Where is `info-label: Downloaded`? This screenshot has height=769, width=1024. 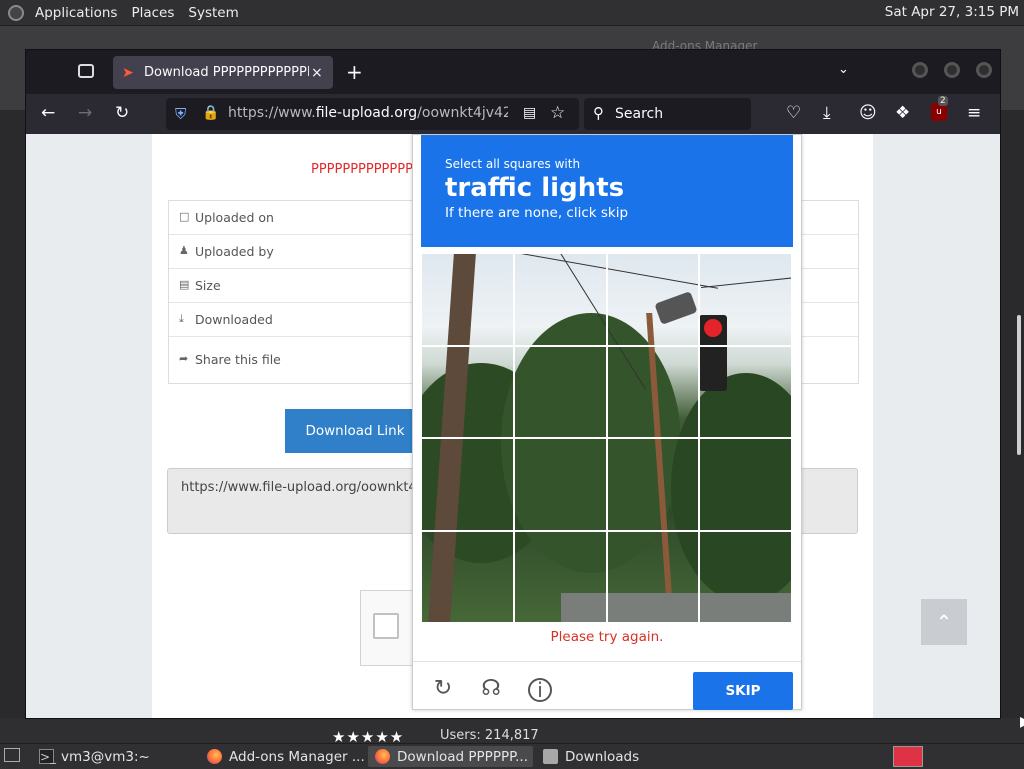
info-label: Downloaded is located at coordinates (234, 319).